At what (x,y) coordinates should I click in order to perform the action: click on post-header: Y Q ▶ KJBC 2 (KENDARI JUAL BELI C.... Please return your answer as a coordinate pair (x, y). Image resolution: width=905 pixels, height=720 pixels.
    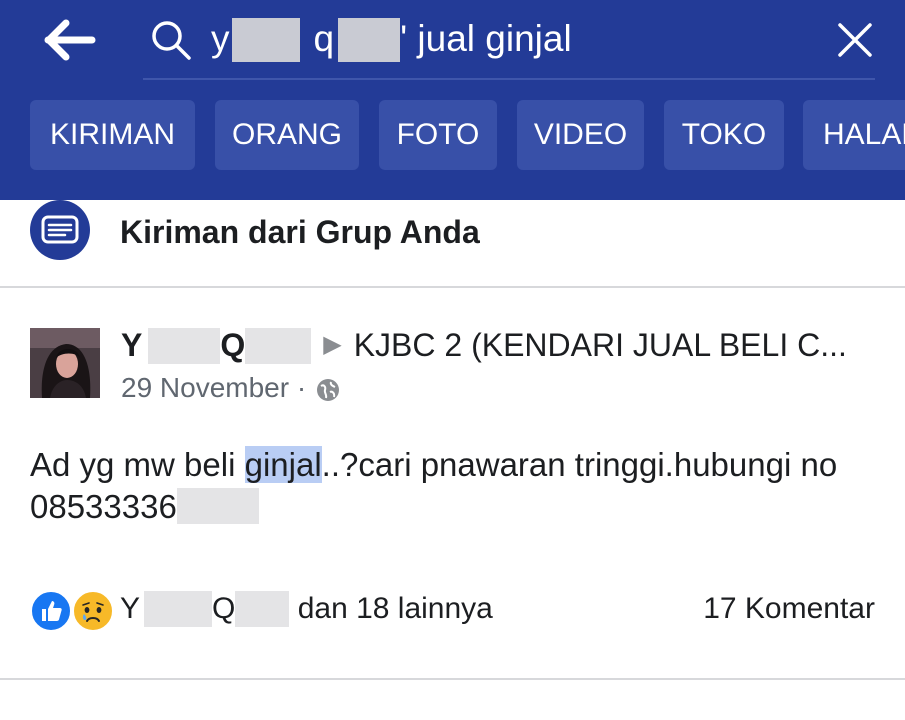
    Looking at the image, I should click on (501, 345).